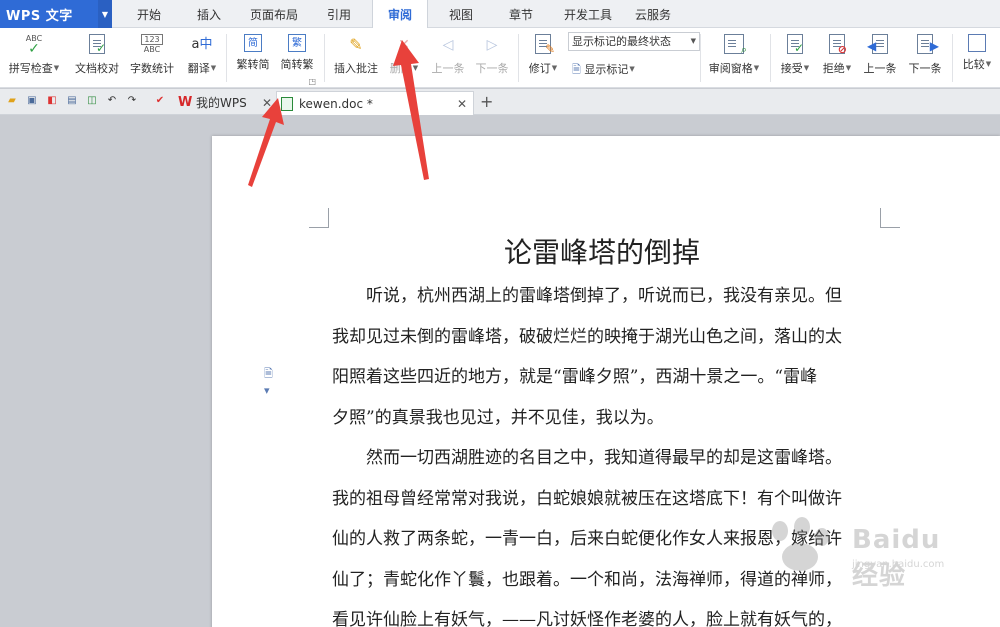  Describe the element at coordinates (253, 64) in the screenshot. I see `trad-to-simp-label: 繁转简` at that location.